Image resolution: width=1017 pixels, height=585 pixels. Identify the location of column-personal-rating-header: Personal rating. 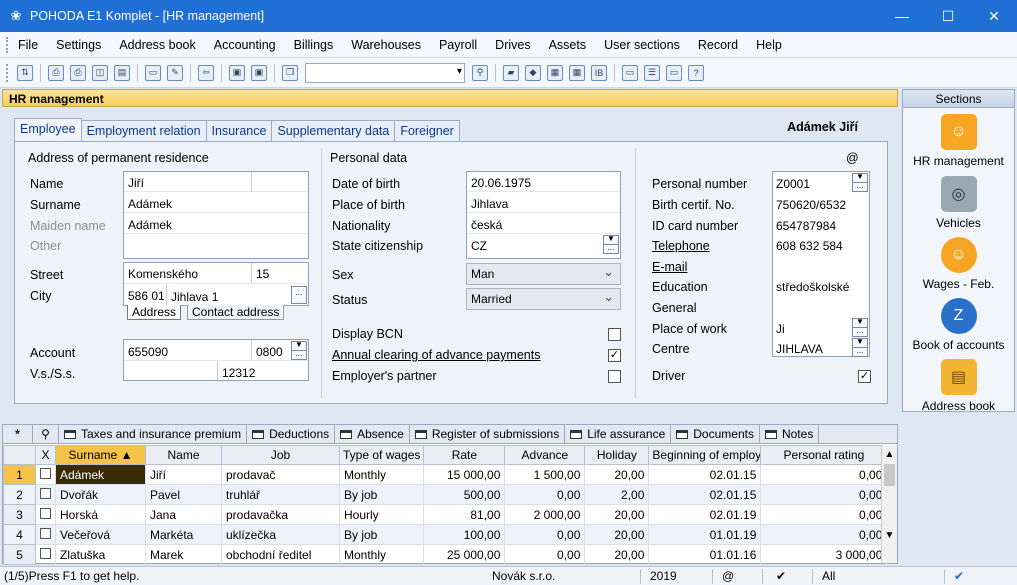
(824, 455).